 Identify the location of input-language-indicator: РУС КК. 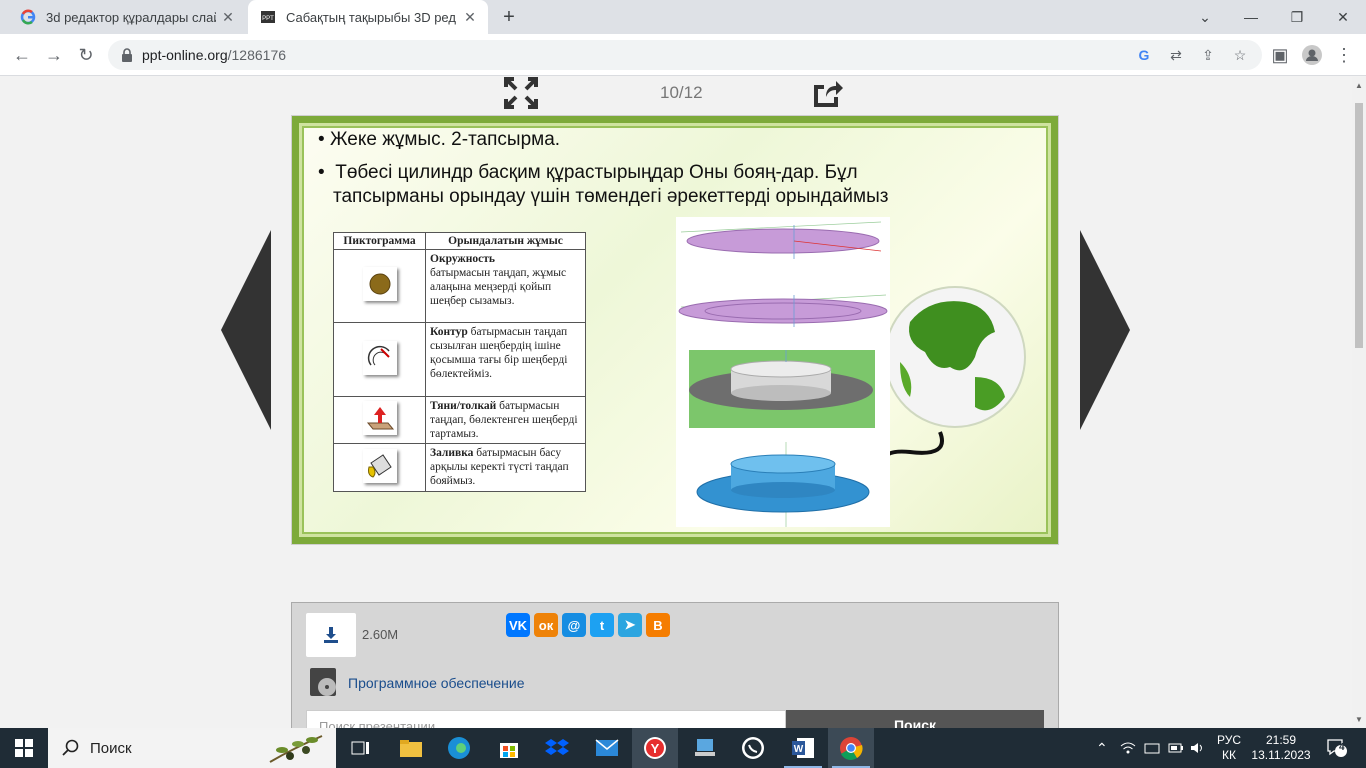
(1229, 748).